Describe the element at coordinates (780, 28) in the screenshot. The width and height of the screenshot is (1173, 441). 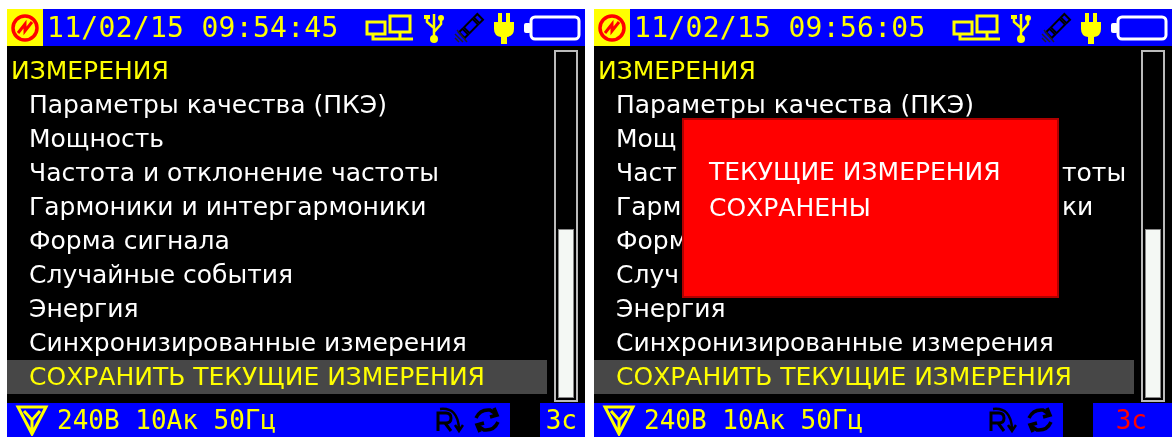
I see `date-time: 11/02/15 09:56:05` at that location.